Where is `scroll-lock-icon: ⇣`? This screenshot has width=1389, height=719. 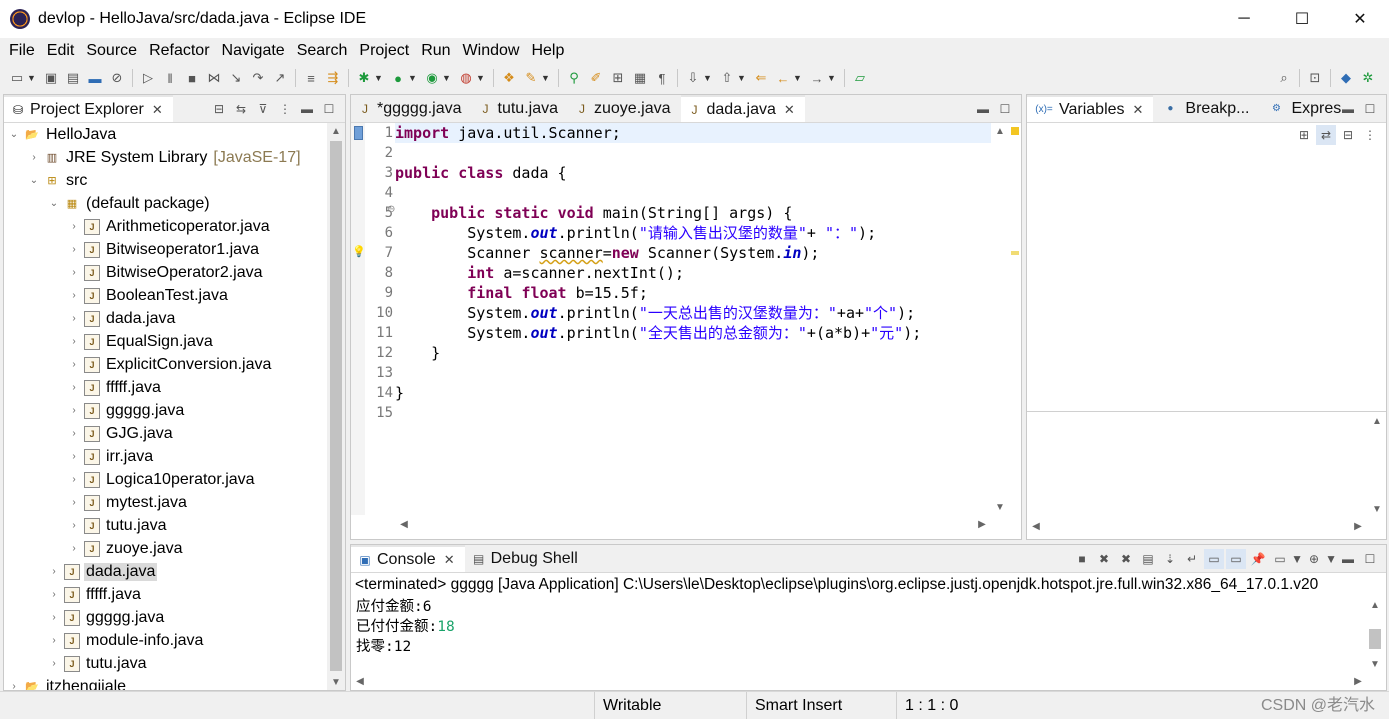 scroll-lock-icon: ⇣ is located at coordinates (1170, 559).